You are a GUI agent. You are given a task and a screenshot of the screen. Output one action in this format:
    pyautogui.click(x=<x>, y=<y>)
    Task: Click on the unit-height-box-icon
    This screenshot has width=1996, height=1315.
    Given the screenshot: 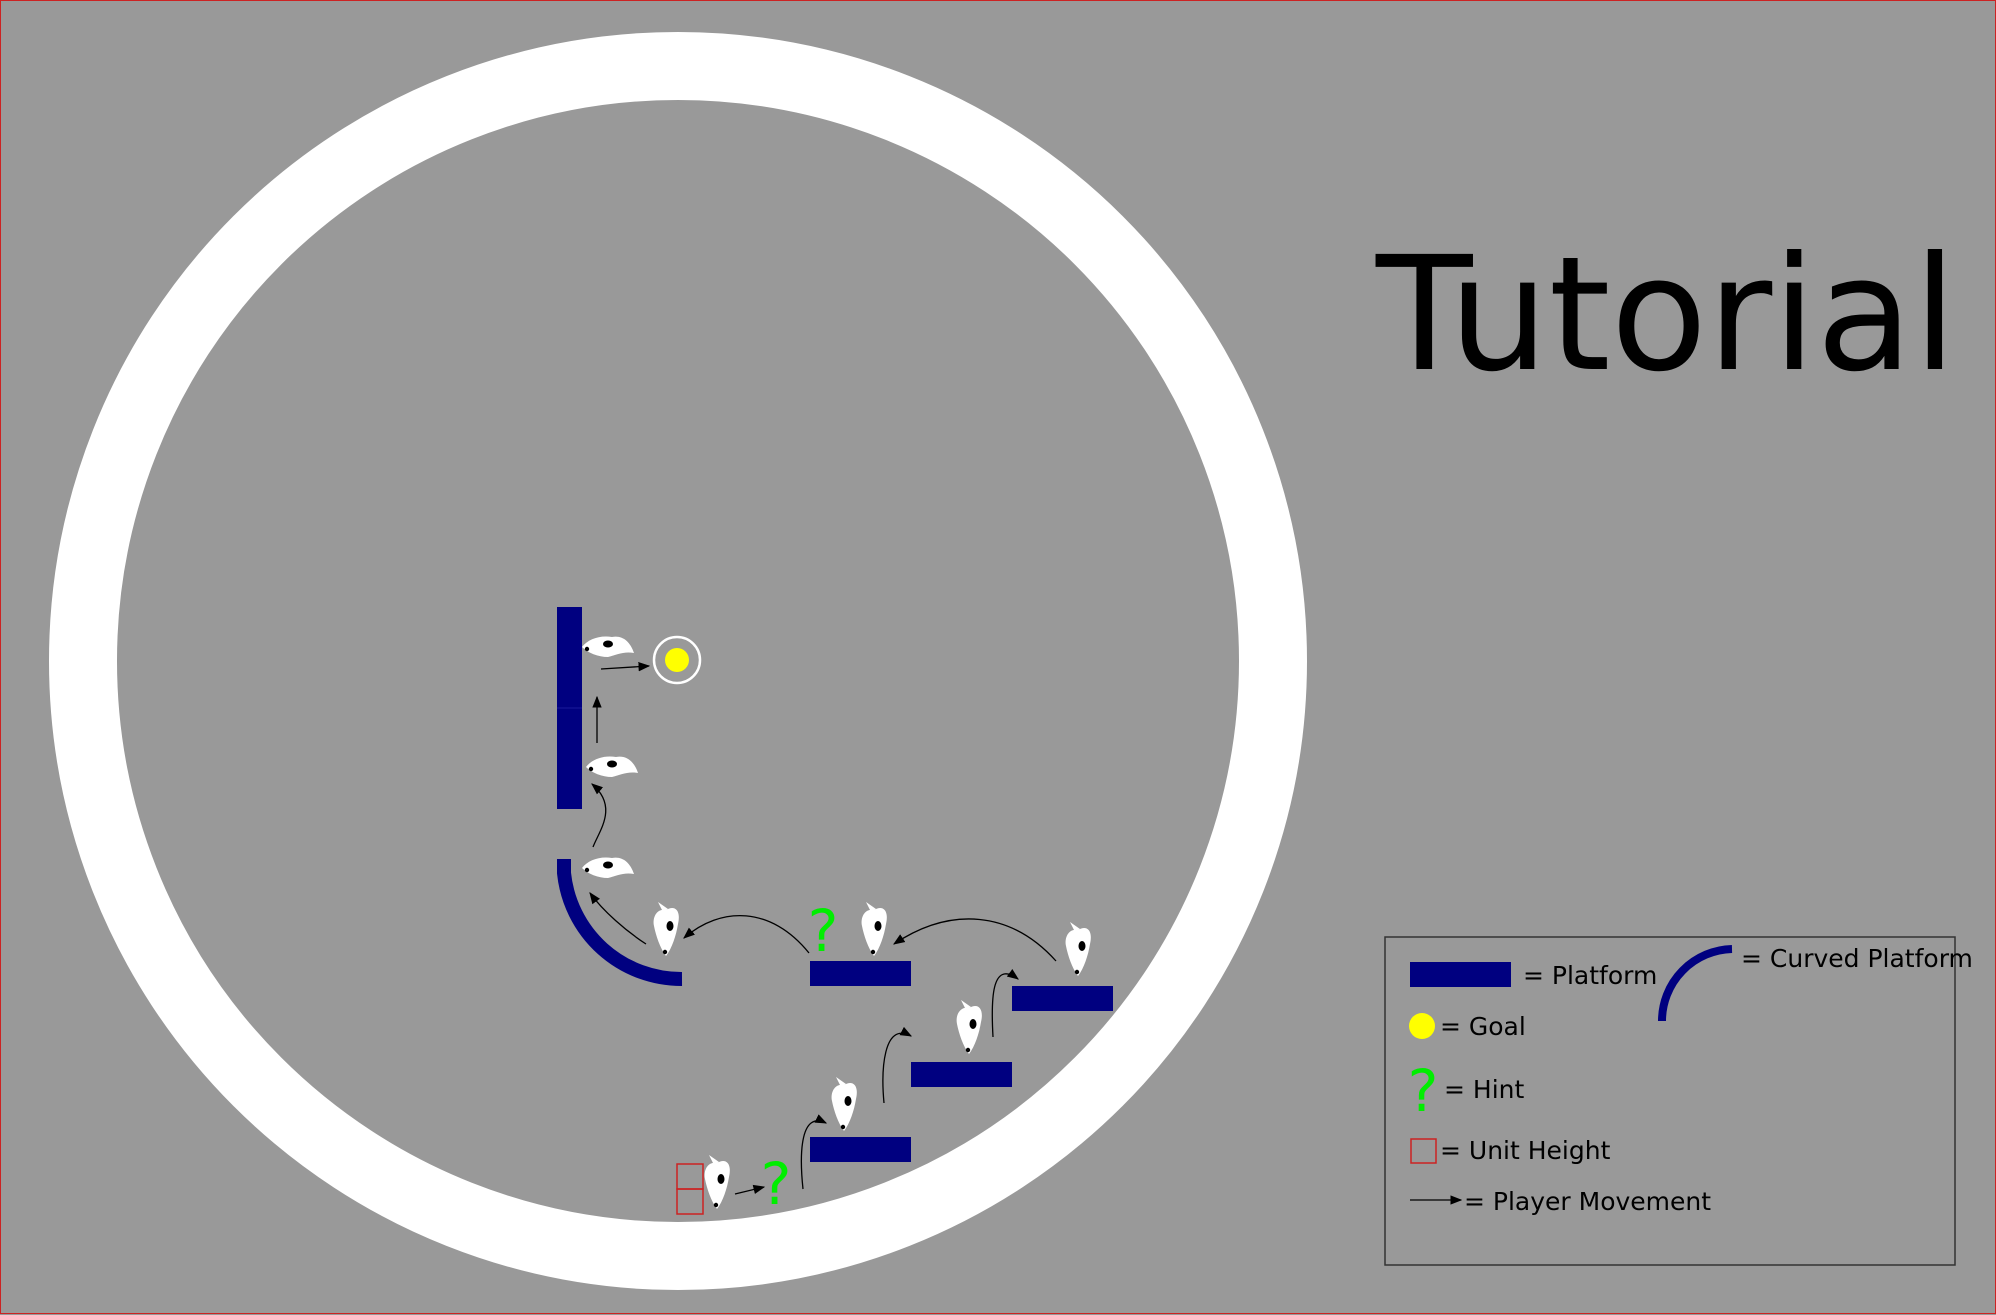 What is the action you would take?
    pyautogui.click(x=1423, y=1151)
    